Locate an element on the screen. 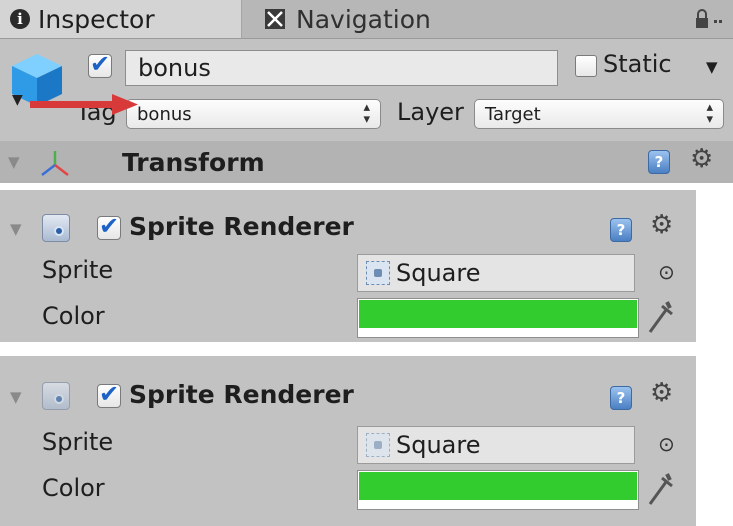 The image size is (733, 526). icon-dropdown-arrow-icon: ▼ is located at coordinates (17, 100).